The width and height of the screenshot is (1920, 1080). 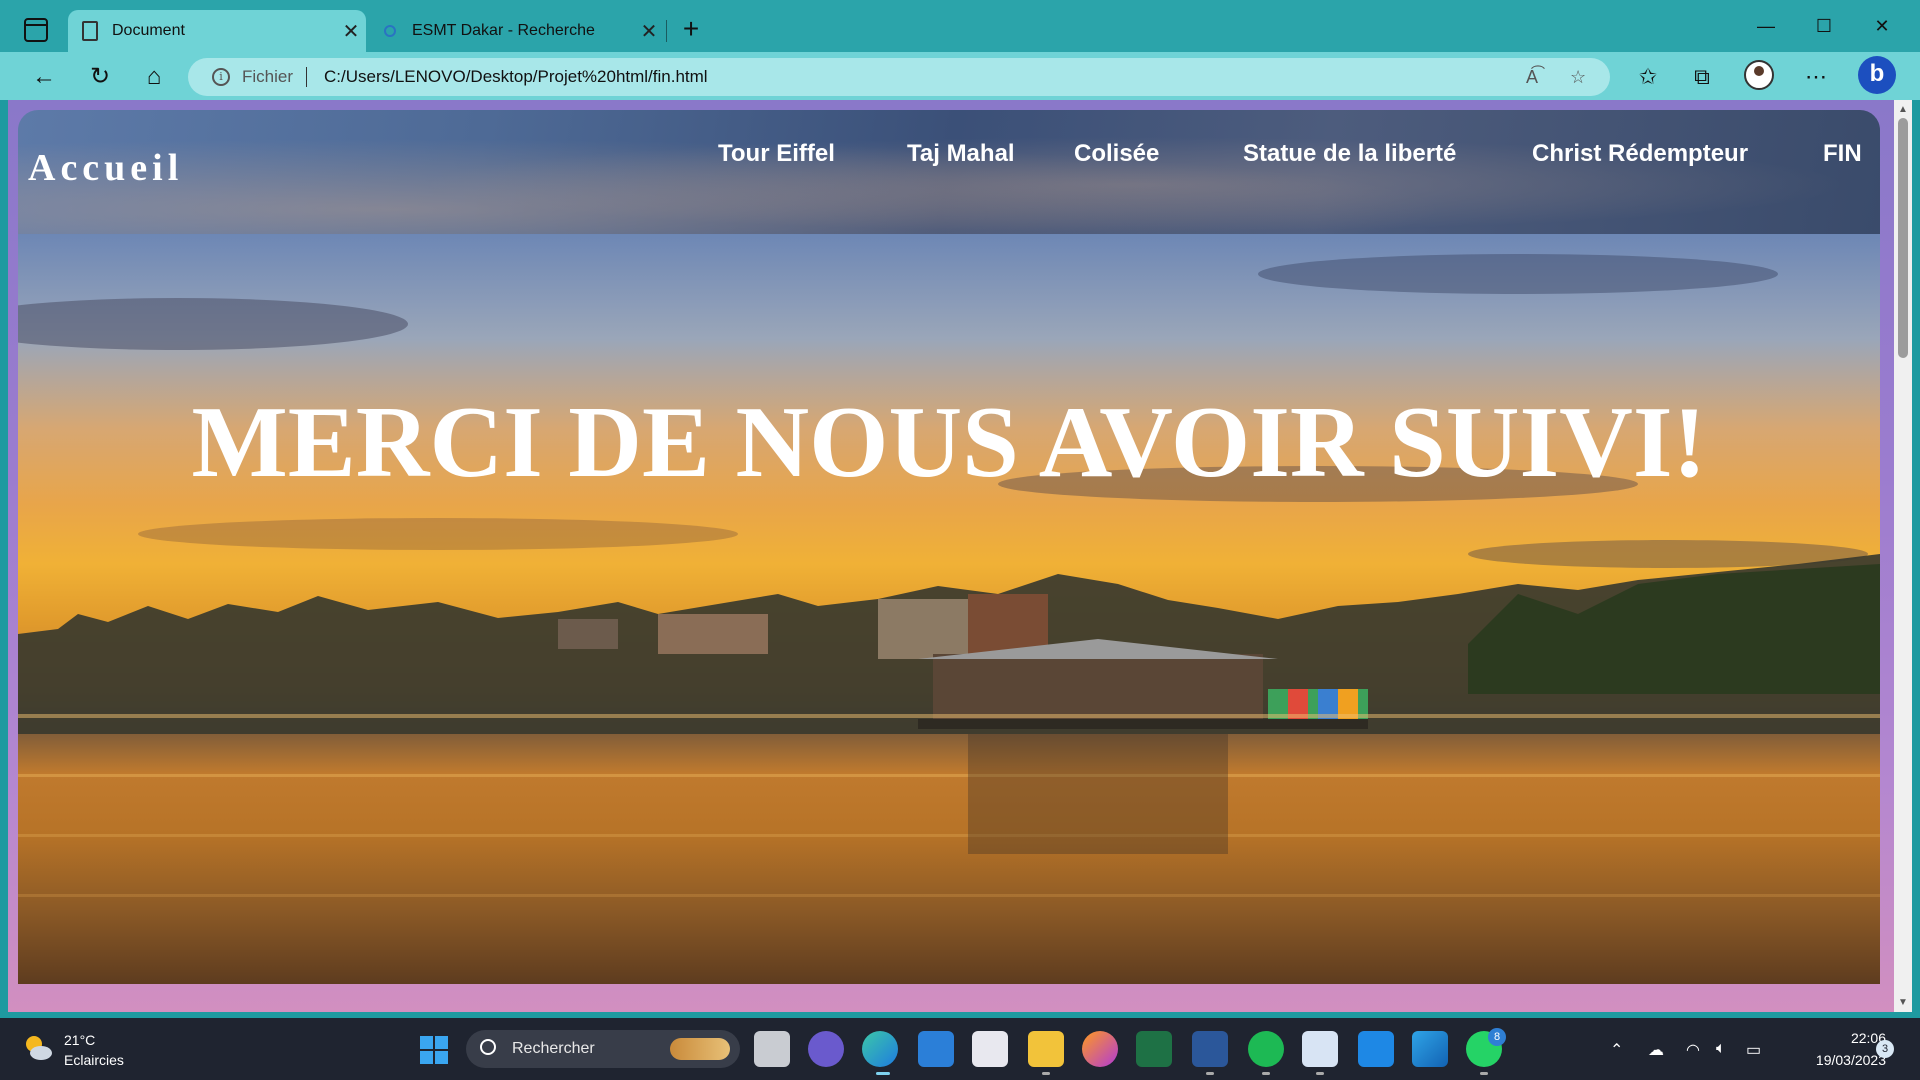 I want to click on clock-time: 22:06, so click(x=1851, y=1038).